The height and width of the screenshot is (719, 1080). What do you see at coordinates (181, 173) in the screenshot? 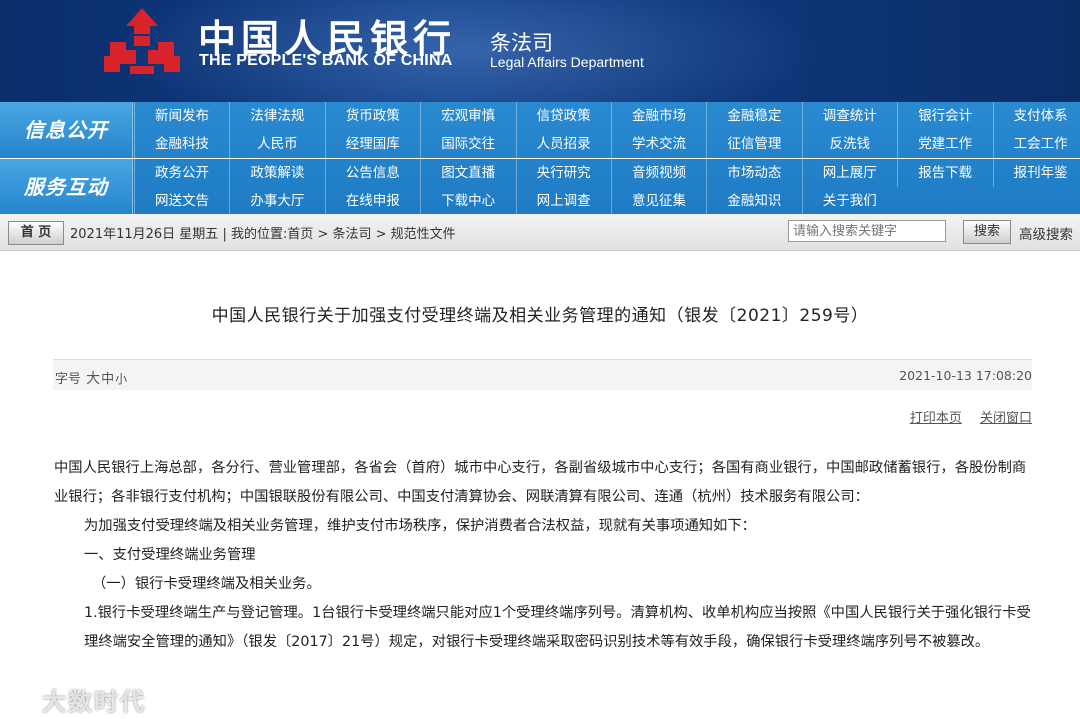
I see `nav-item: 政务公开` at bounding box center [181, 173].